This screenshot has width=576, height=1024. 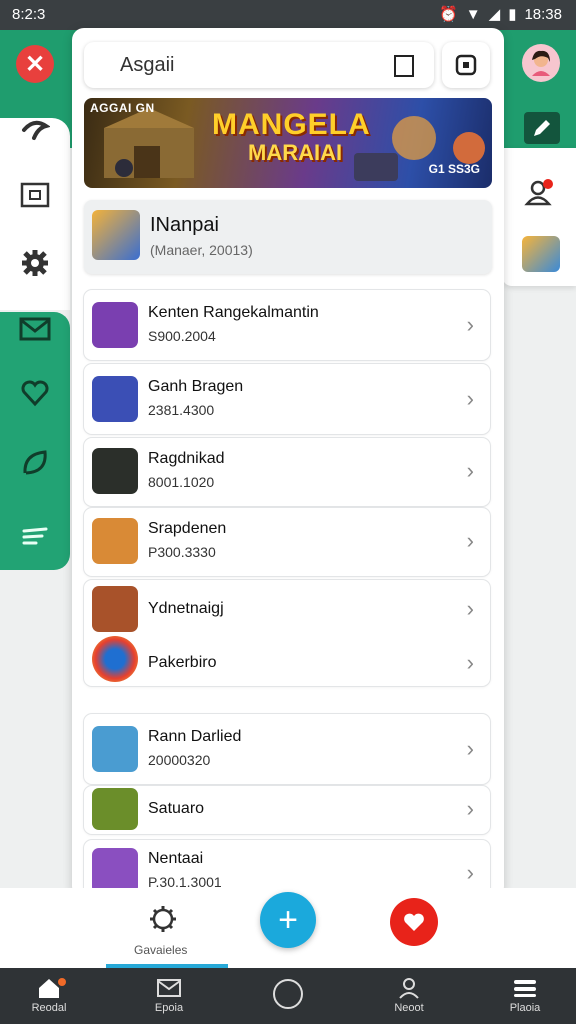 What do you see at coordinates (169, 988) in the screenshot?
I see `mail-outline-icon` at bounding box center [169, 988].